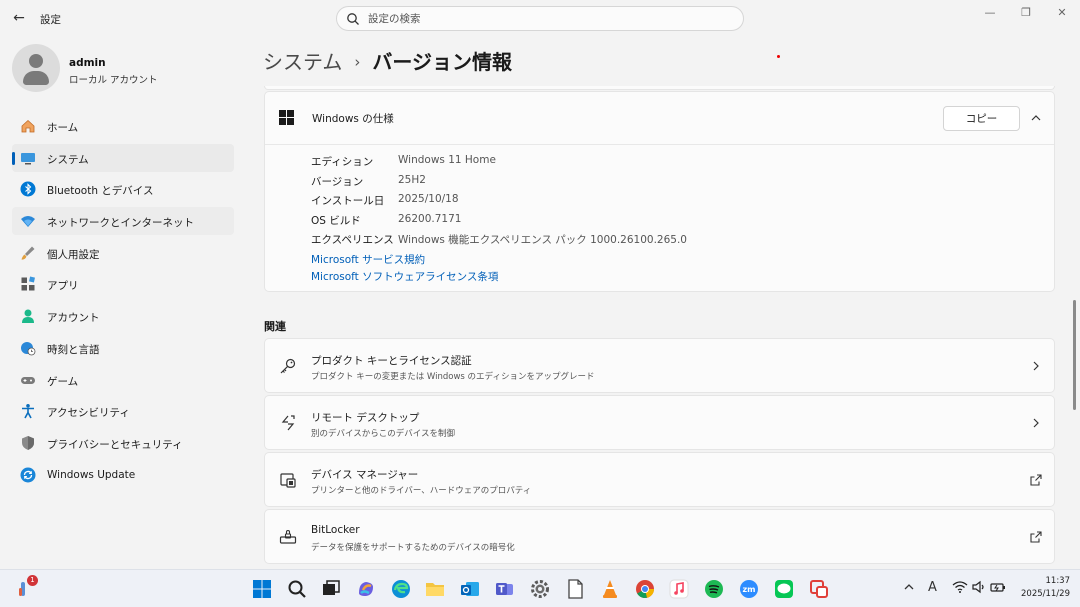  I want to click on card-subtitle: プロダクト キーの変更または Windows のエディションをアップグレード, so click(453, 377).